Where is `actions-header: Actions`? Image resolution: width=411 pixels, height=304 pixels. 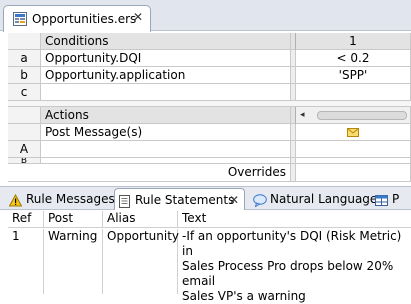
actions-header: Actions is located at coordinates (166, 115).